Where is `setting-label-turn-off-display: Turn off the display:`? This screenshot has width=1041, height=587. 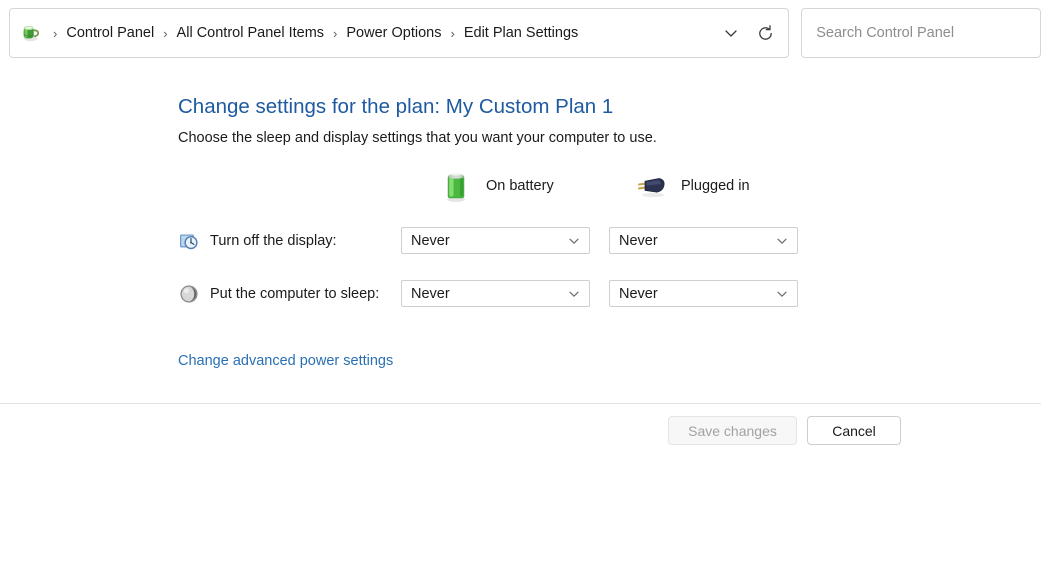
setting-label-turn-off-display: Turn off the display: is located at coordinates (273, 241).